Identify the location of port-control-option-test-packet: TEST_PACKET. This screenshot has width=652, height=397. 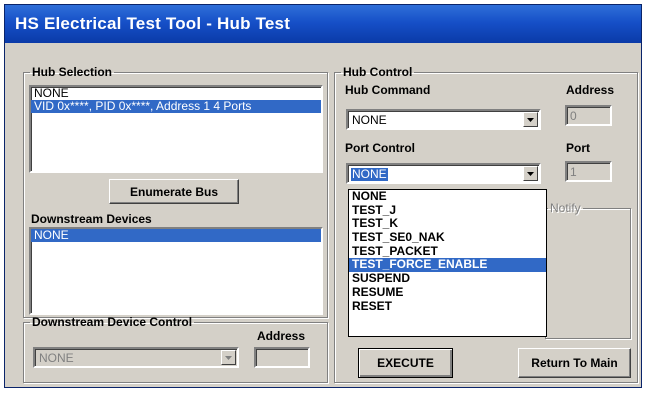
(447, 251).